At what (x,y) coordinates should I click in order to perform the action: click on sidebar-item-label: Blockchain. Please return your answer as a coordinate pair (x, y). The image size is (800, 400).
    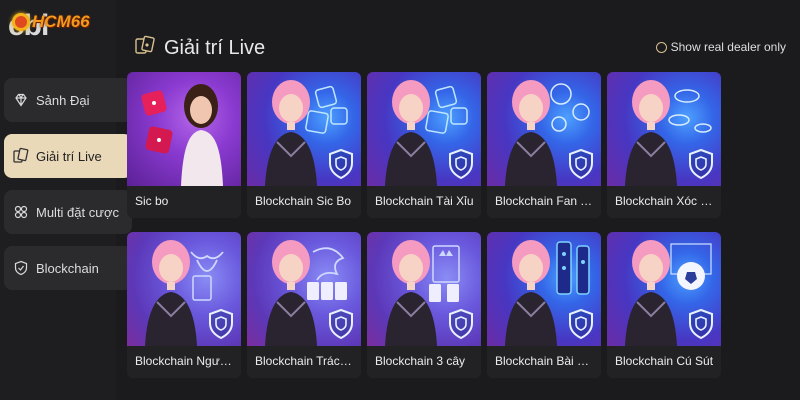
    Looking at the image, I should click on (67, 268).